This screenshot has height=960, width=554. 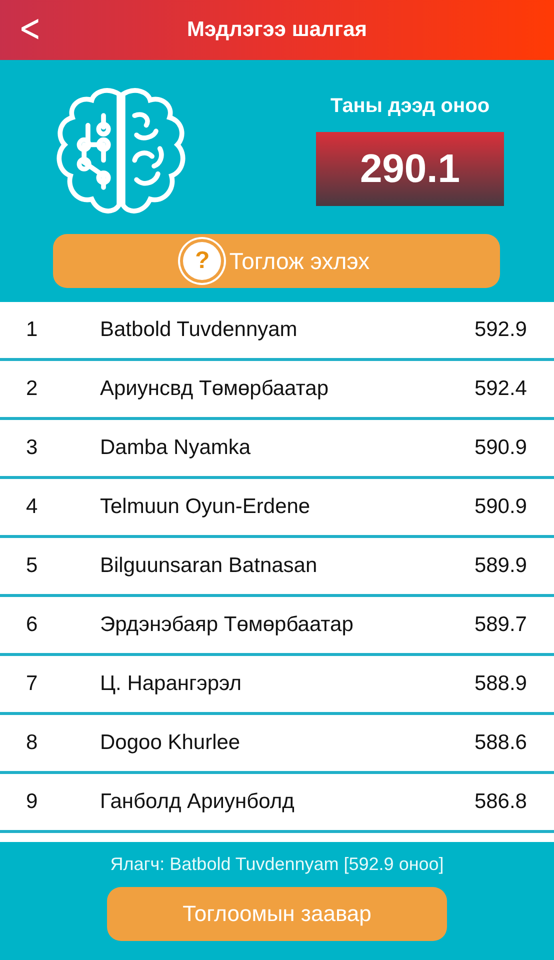 What do you see at coordinates (227, 625) in the screenshot?
I see `player-name: Эрдэнэбаяр Төмөрбаатар` at bounding box center [227, 625].